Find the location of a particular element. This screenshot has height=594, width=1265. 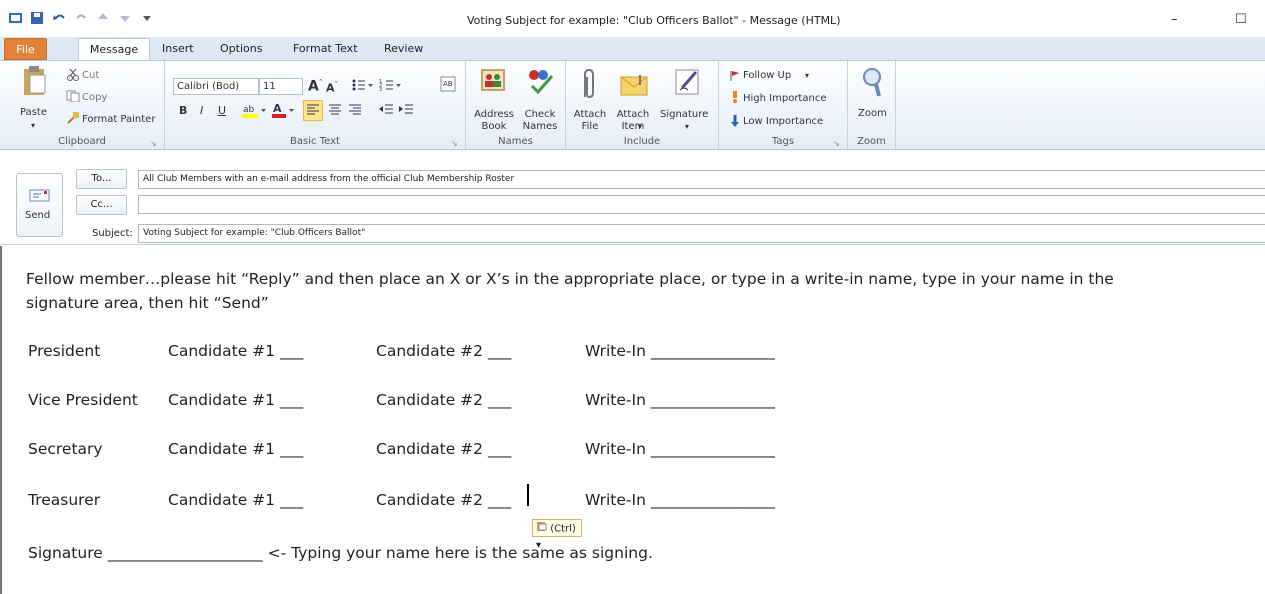

intro-line-2: signature area, then hit “Send” is located at coordinates (147, 303).